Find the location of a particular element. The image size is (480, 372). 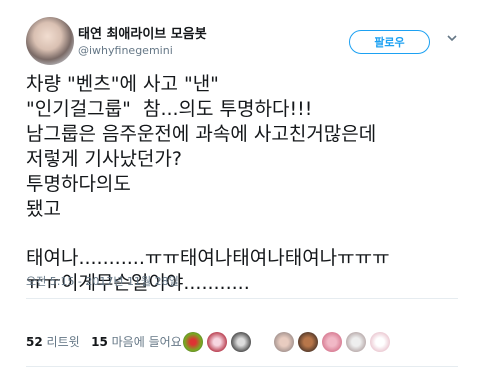

like-count: 15 is located at coordinates (99, 342).